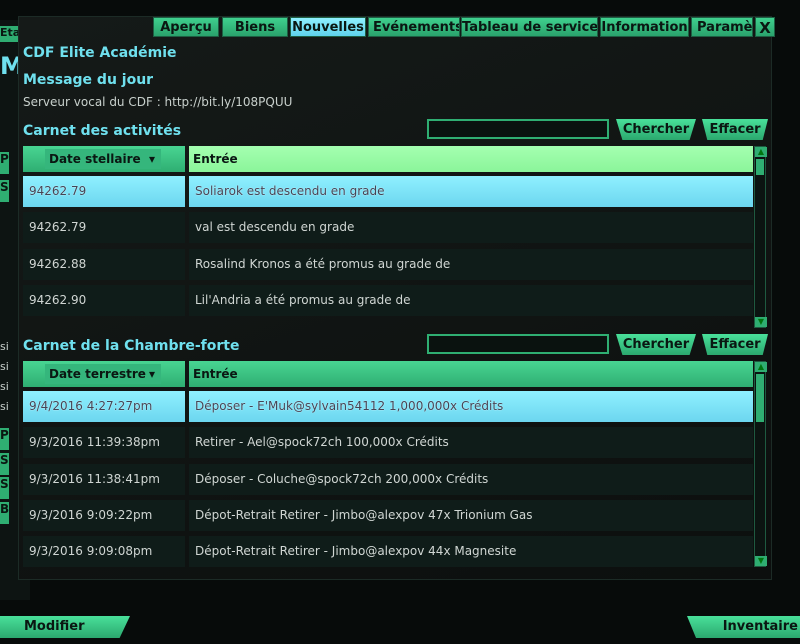 This screenshot has width=800, height=644. Describe the element at coordinates (644, 27) in the screenshot. I see `tab-information: Information` at that location.